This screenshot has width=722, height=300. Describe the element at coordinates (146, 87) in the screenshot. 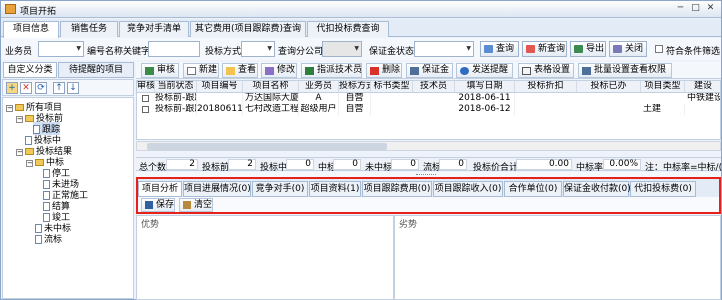

I see `column-header: 审核` at that location.